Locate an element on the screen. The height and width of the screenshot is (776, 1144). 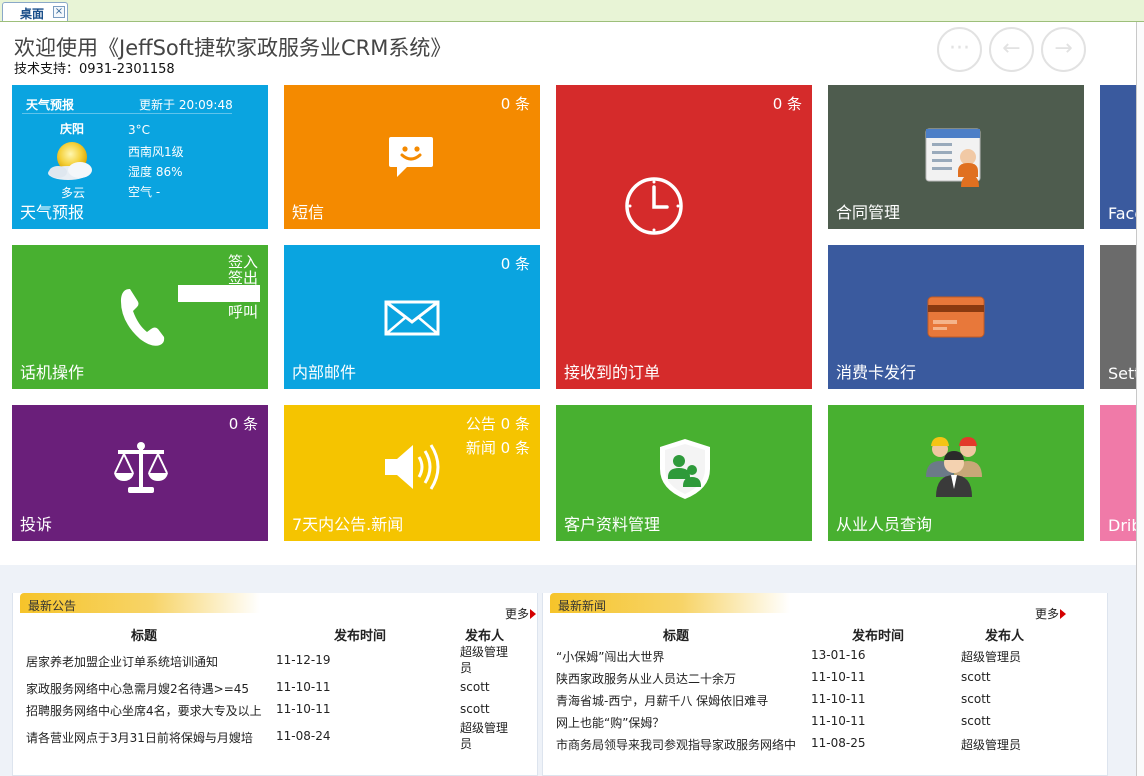
weather-temp: 3°C is located at coordinates (139, 130).